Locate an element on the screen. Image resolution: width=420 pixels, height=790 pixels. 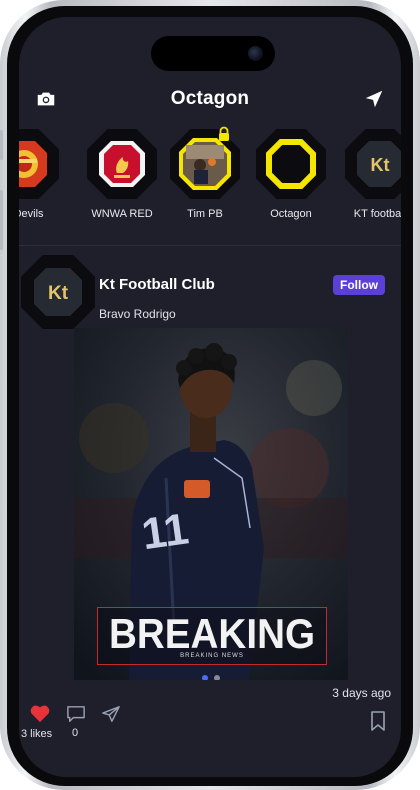
avatar: Kt is located at coordinates (58, 292).